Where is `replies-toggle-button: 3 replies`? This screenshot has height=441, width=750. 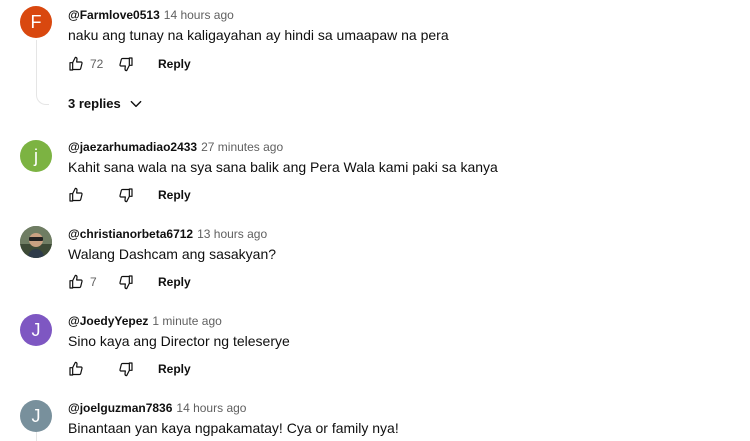 replies-toggle-button: 3 replies is located at coordinates (105, 103).